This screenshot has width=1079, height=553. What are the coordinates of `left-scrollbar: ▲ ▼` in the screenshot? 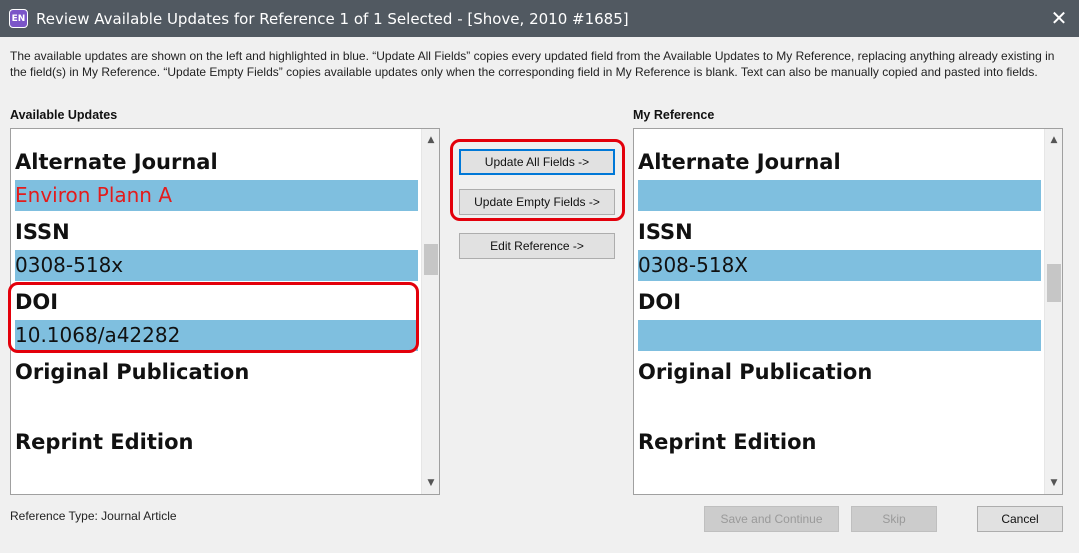 It's located at (430, 311).